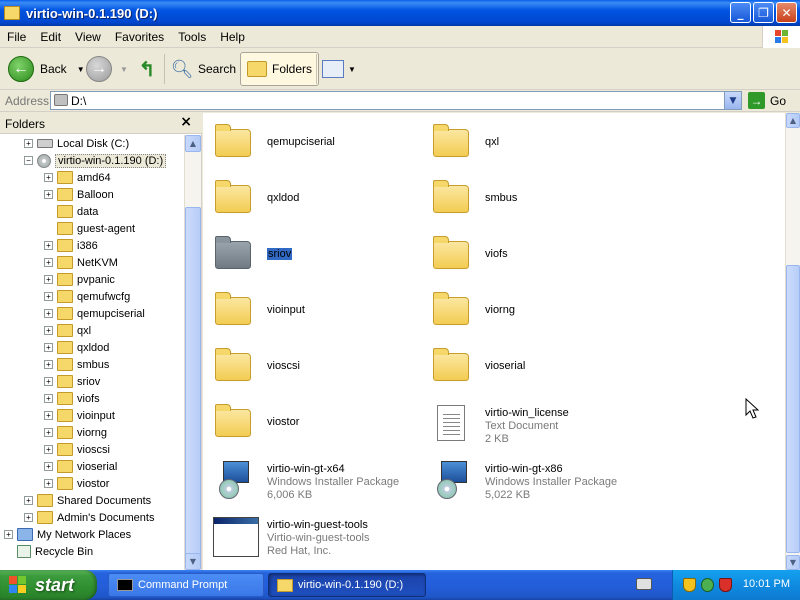 The image size is (800, 600). I want to click on file-item: sriov, so click(314, 255).